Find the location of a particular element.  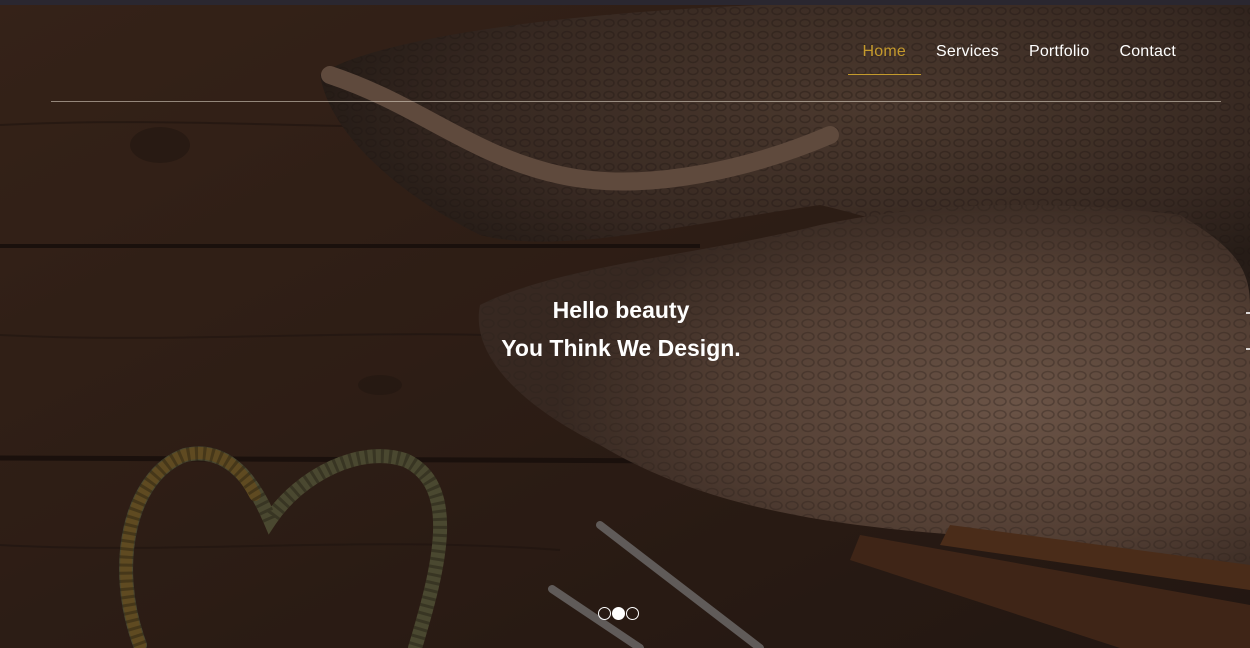

main-navbar: Home Services Portfolio Contact is located at coordinates (636, 53).